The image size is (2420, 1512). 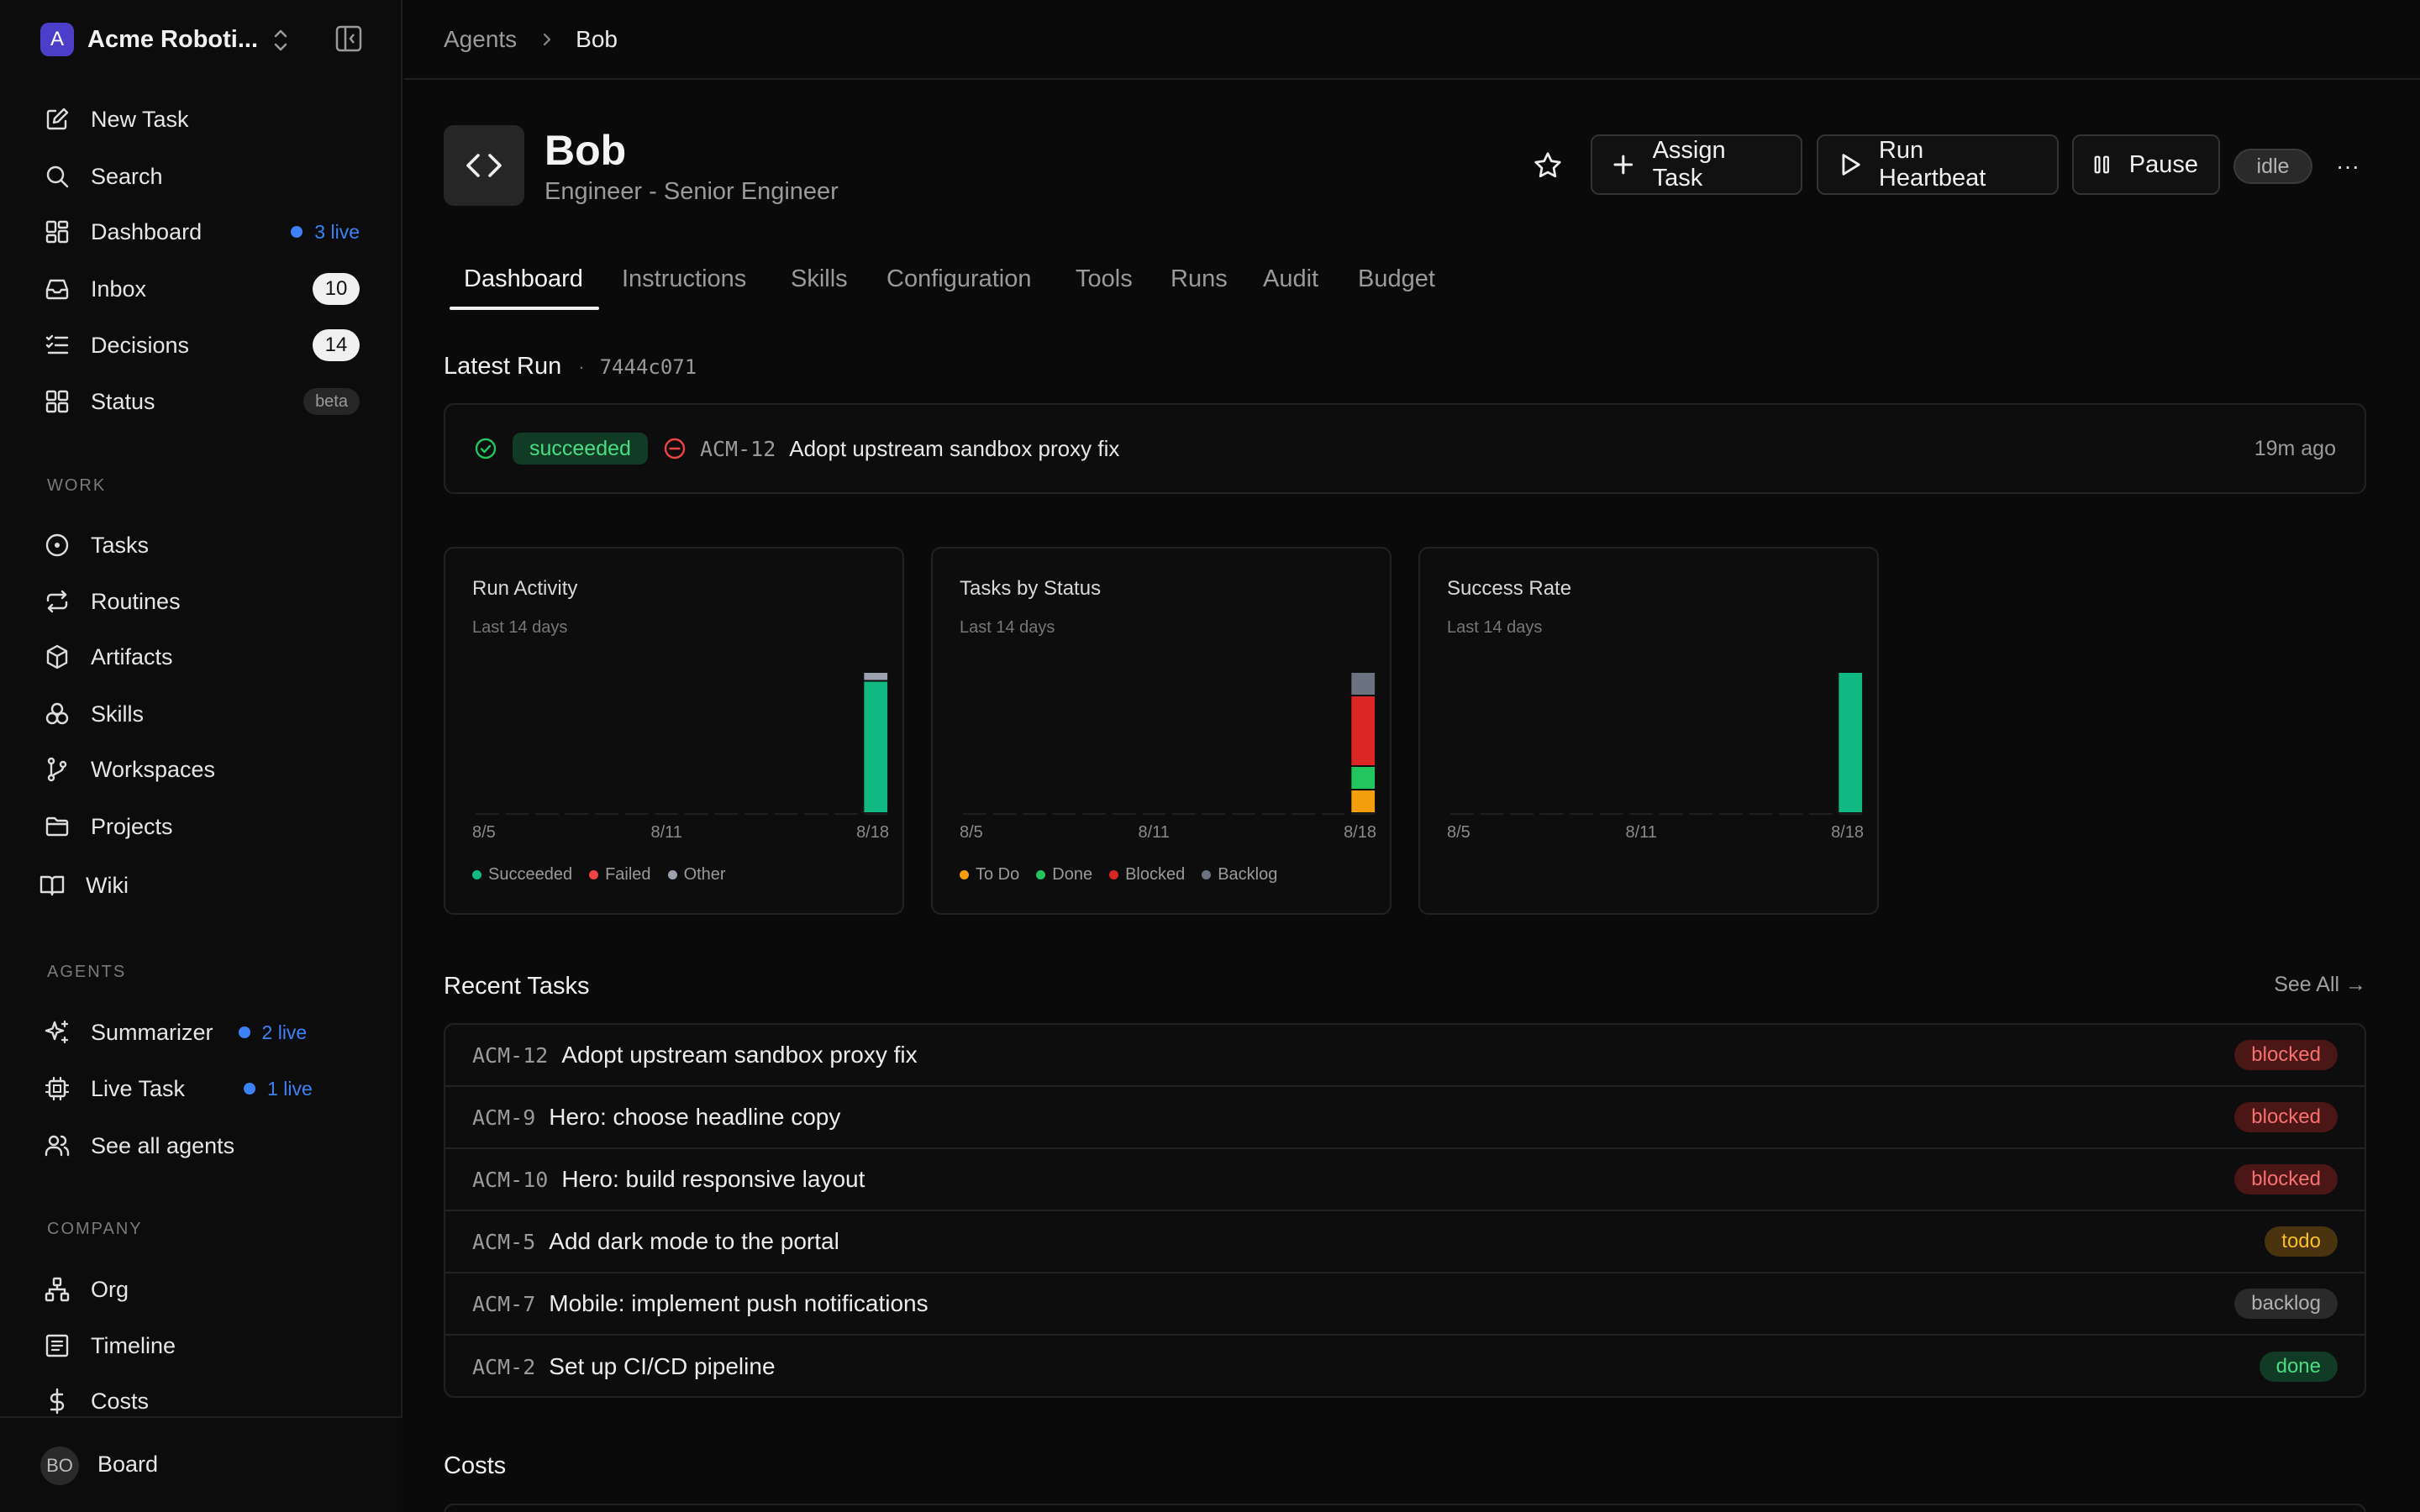 I want to click on nav-label: New Task, so click(x=140, y=119).